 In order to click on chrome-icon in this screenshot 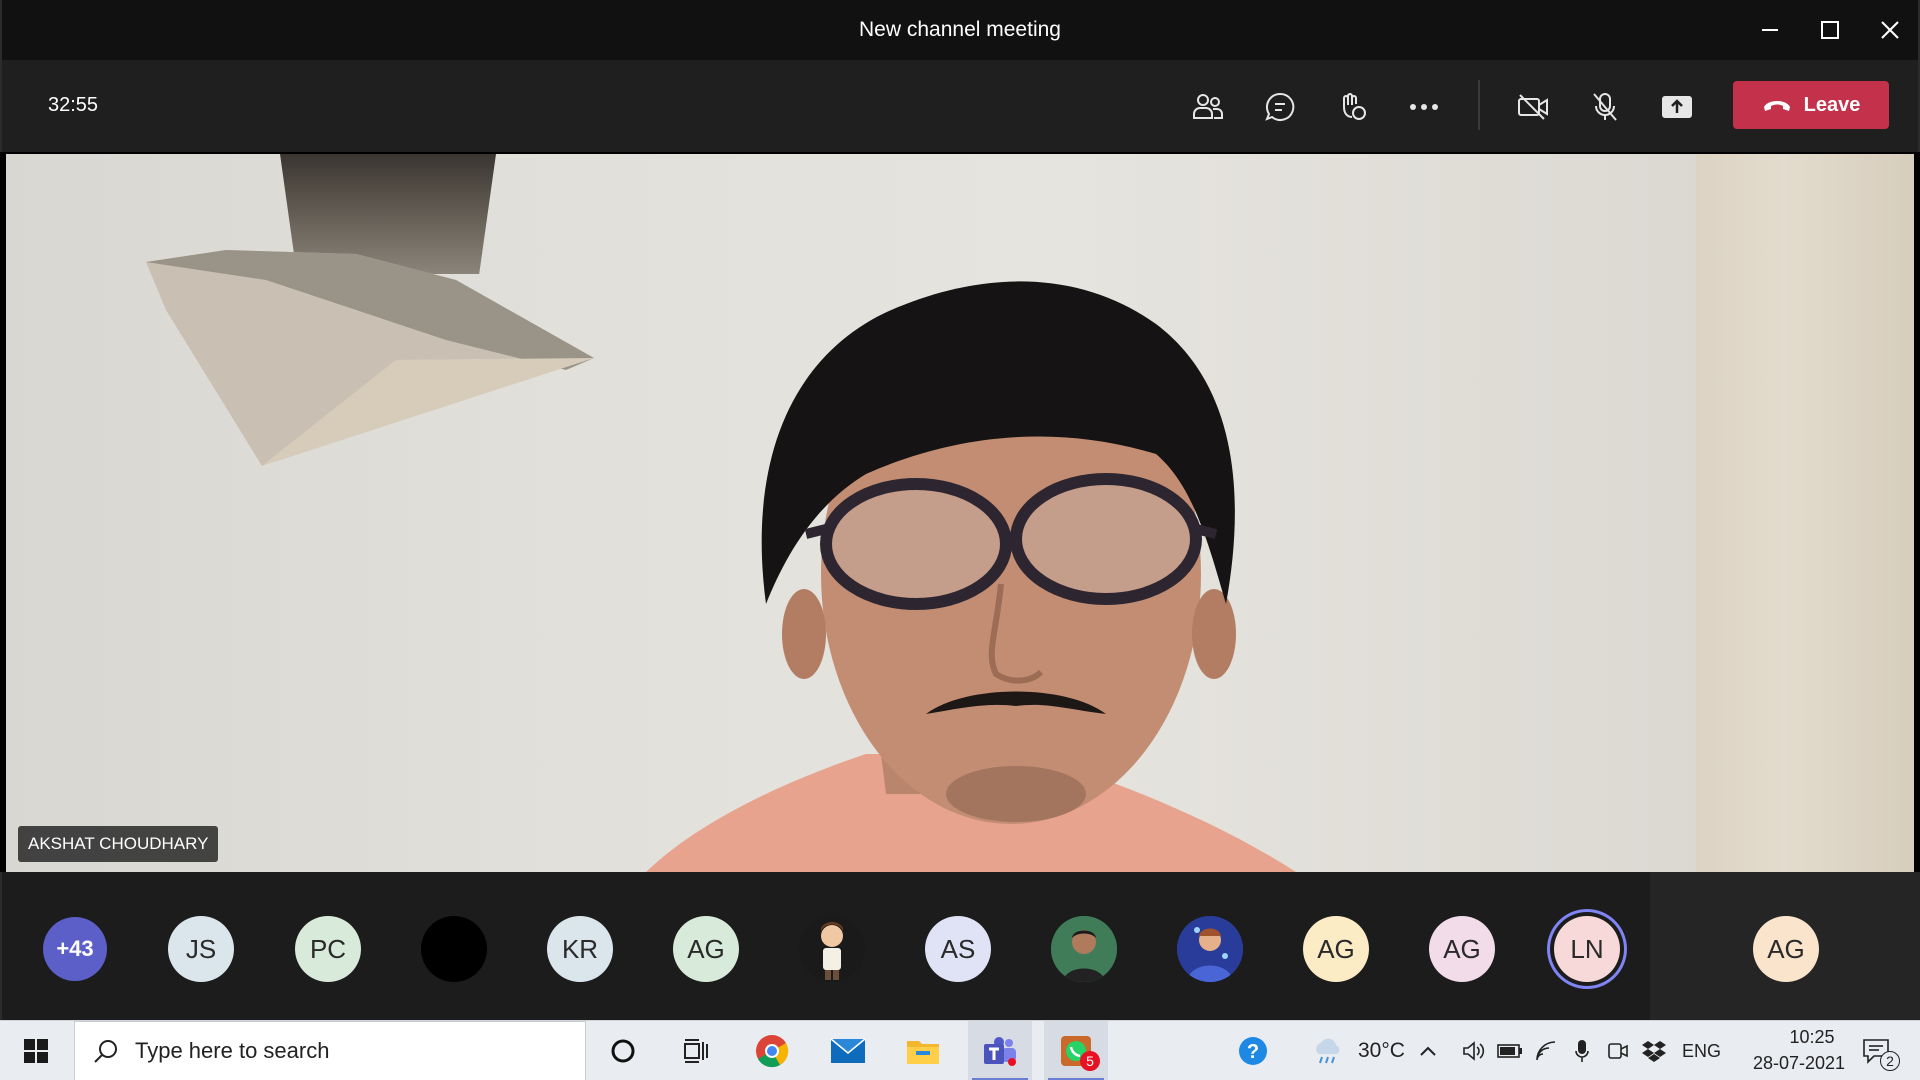, I will do `click(772, 1051)`.